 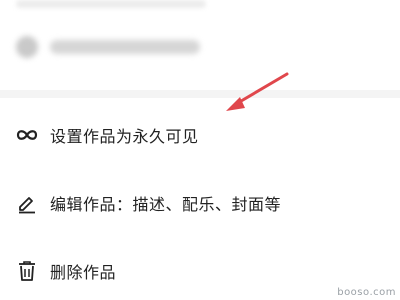 What do you see at coordinates (124, 136) in the screenshot?
I see `menu-item-label: 设置作品为永久可见` at bounding box center [124, 136].